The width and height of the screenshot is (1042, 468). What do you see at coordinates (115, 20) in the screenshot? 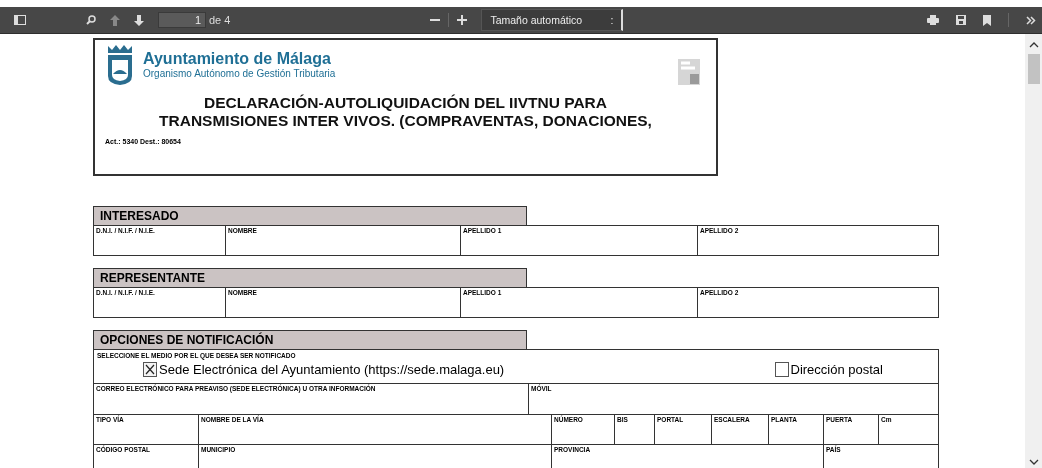
I see `up-arrow-icon` at bounding box center [115, 20].